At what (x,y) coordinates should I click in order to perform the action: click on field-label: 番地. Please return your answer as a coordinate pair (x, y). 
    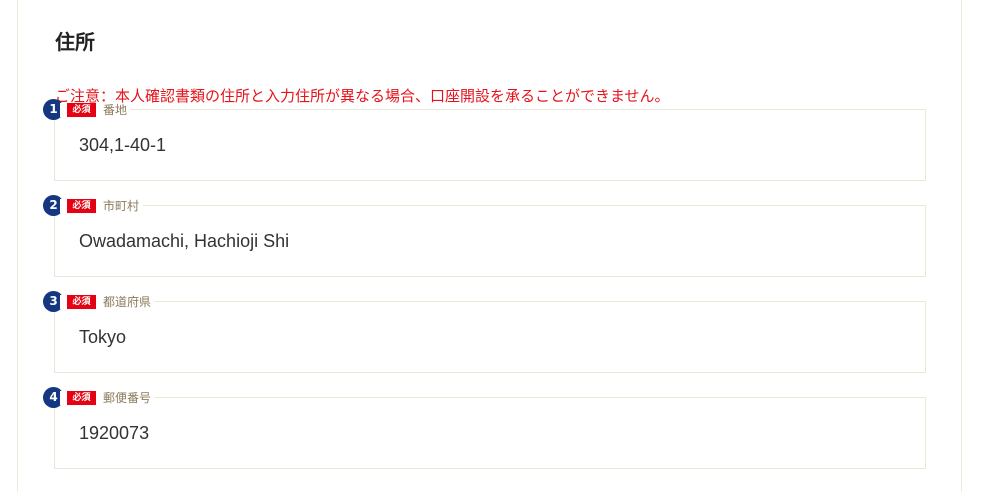
    Looking at the image, I should click on (115, 109).